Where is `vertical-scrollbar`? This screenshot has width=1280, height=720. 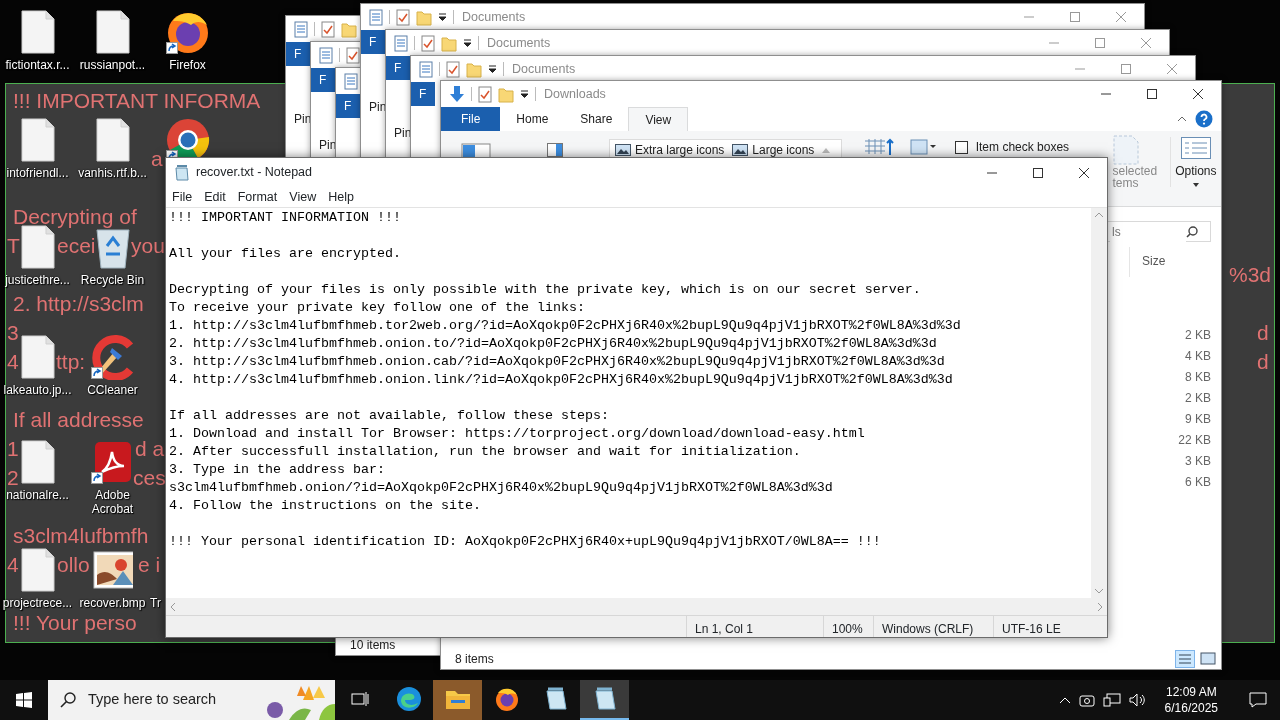
vertical-scrollbar is located at coordinates (1099, 403).